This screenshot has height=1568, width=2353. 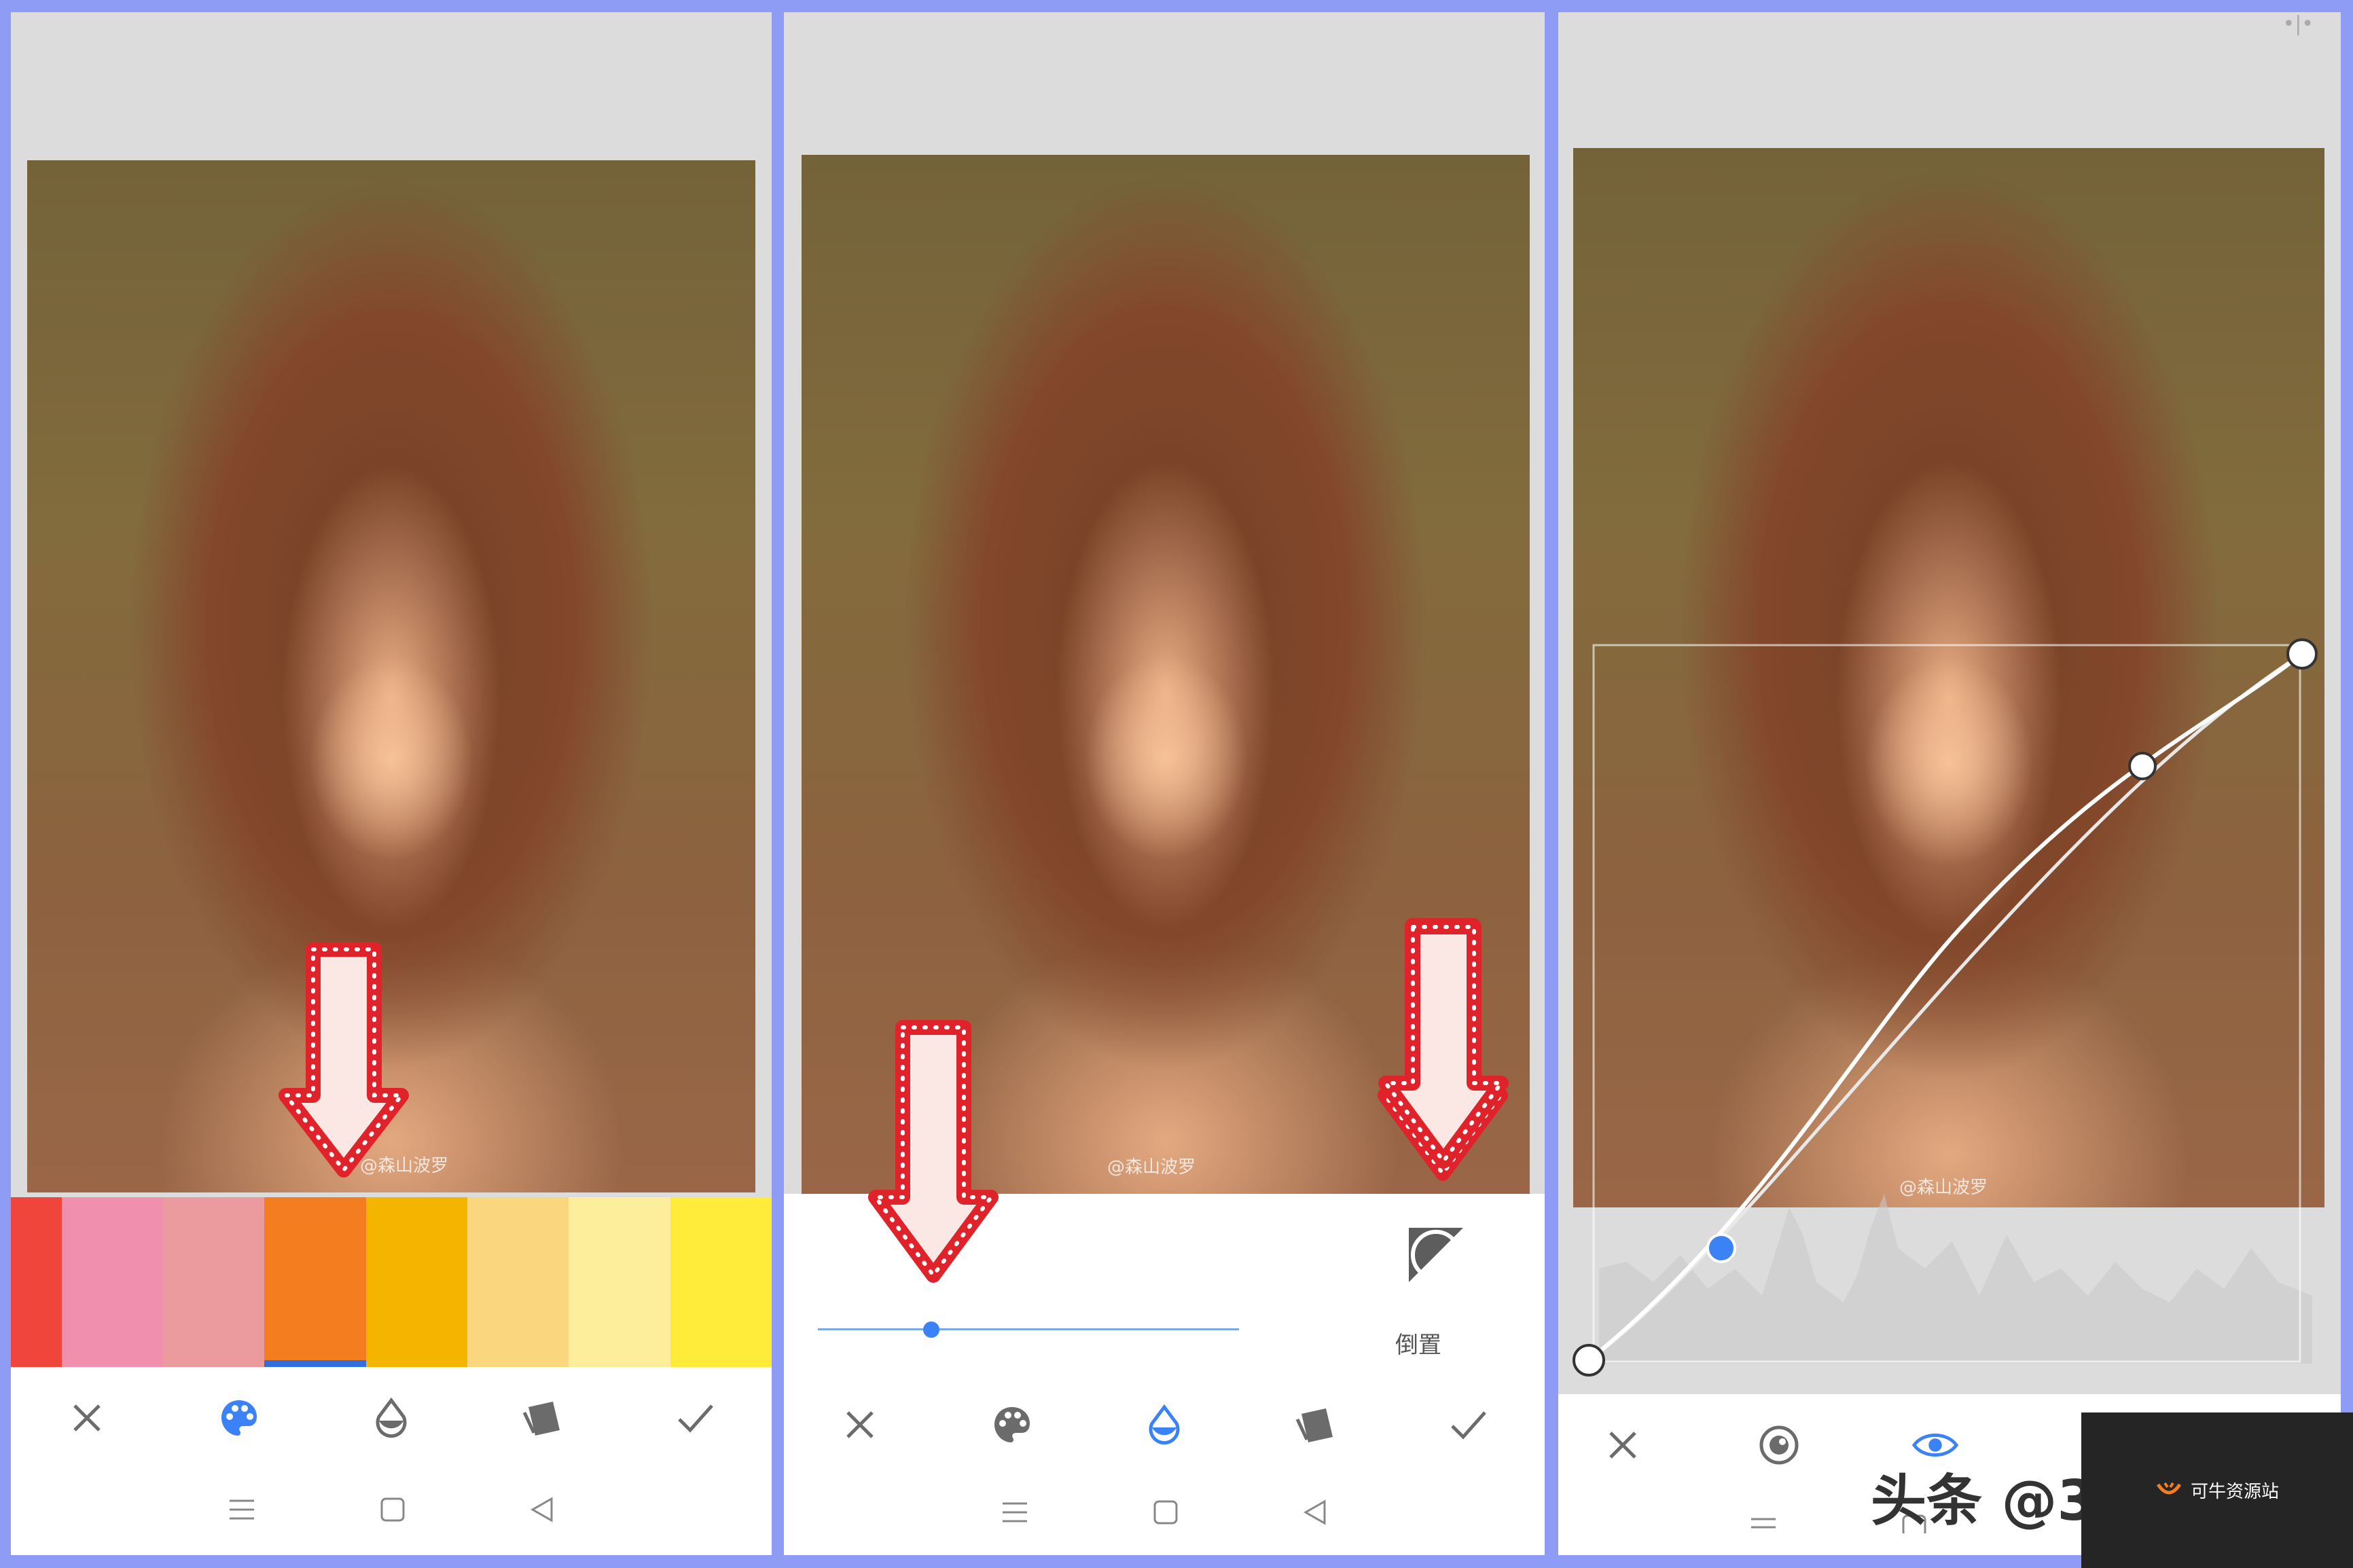 I want to click on invert-icon, so click(x=1436, y=1255).